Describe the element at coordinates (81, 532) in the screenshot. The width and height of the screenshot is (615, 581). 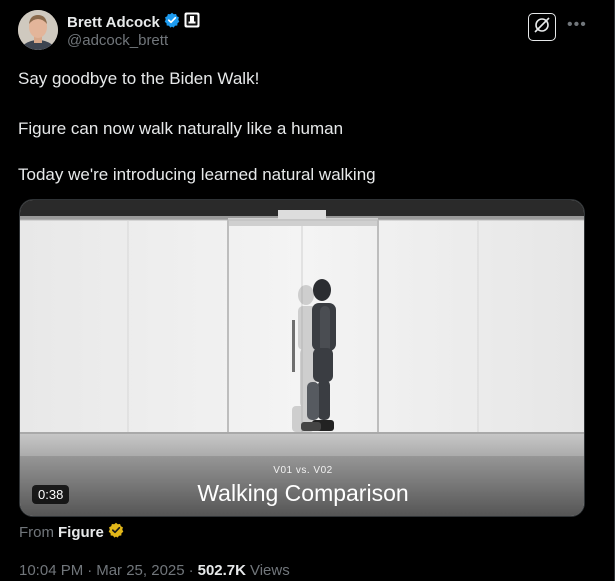
I see `source-name: Figure` at that location.